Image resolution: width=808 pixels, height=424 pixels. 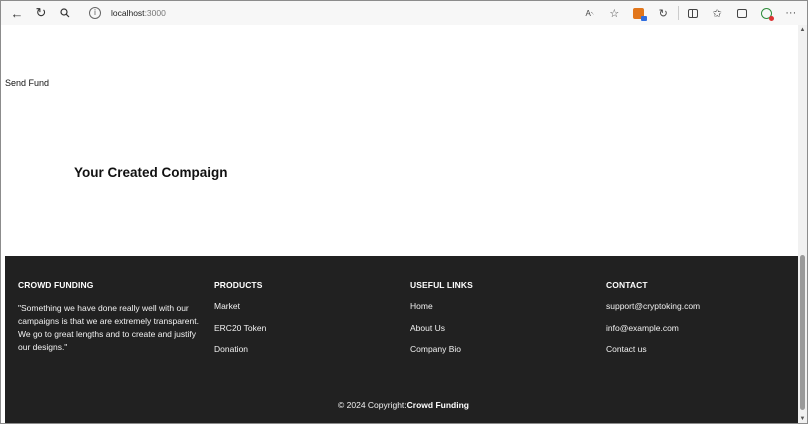 What do you see at coordinates (240, 306) in the screenshot?
I see `footer-link-market: Market` at bounding box center [240, 306].